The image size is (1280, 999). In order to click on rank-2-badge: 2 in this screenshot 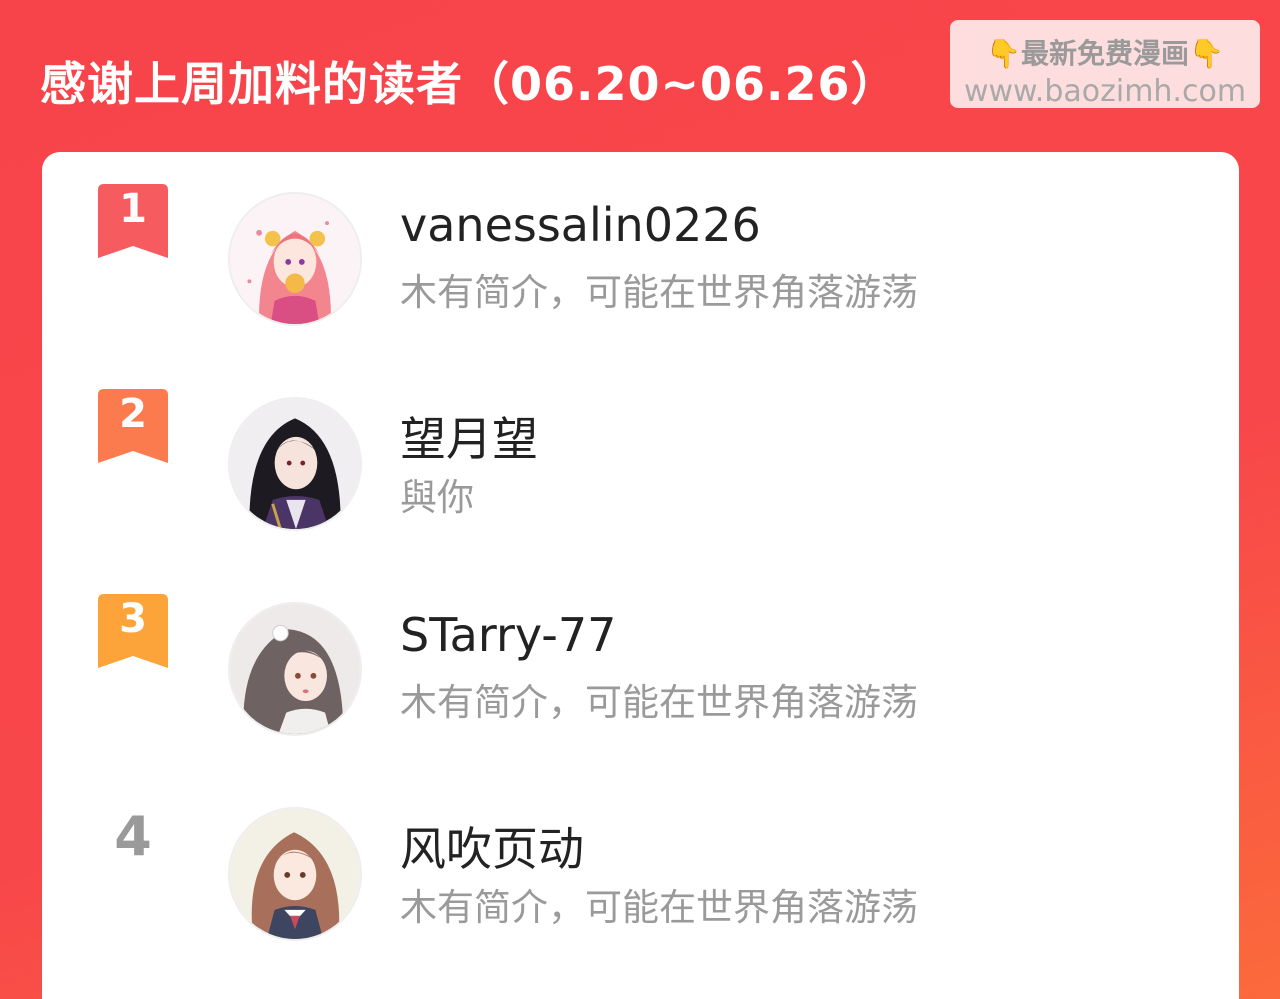, I will do `click(133, 426)`.